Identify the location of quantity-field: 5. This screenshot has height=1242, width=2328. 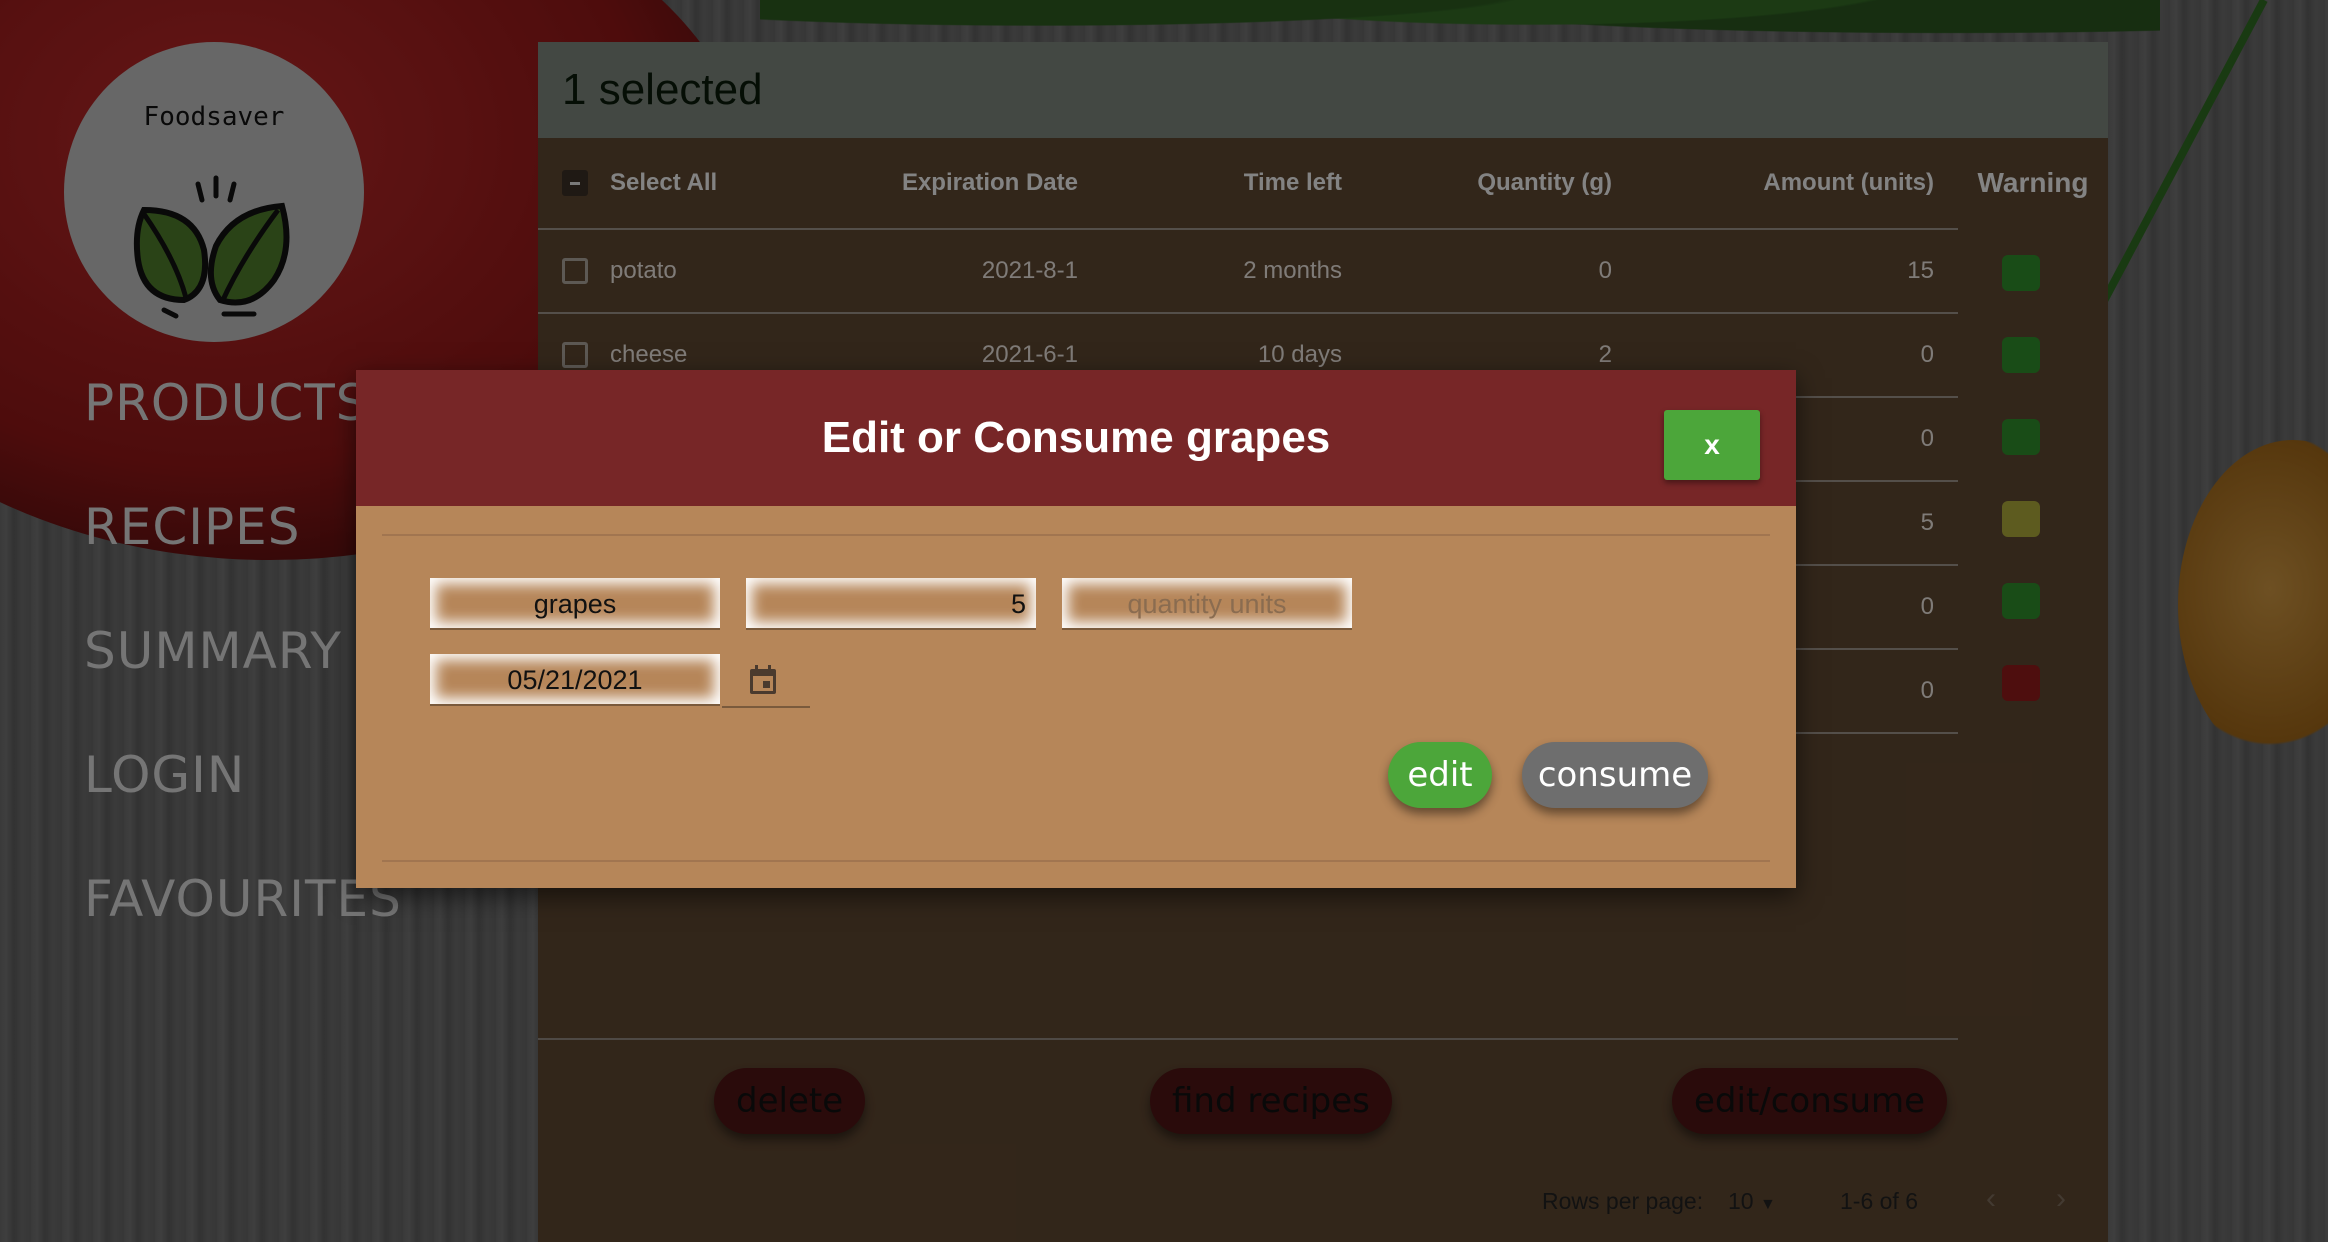
(891, 604).